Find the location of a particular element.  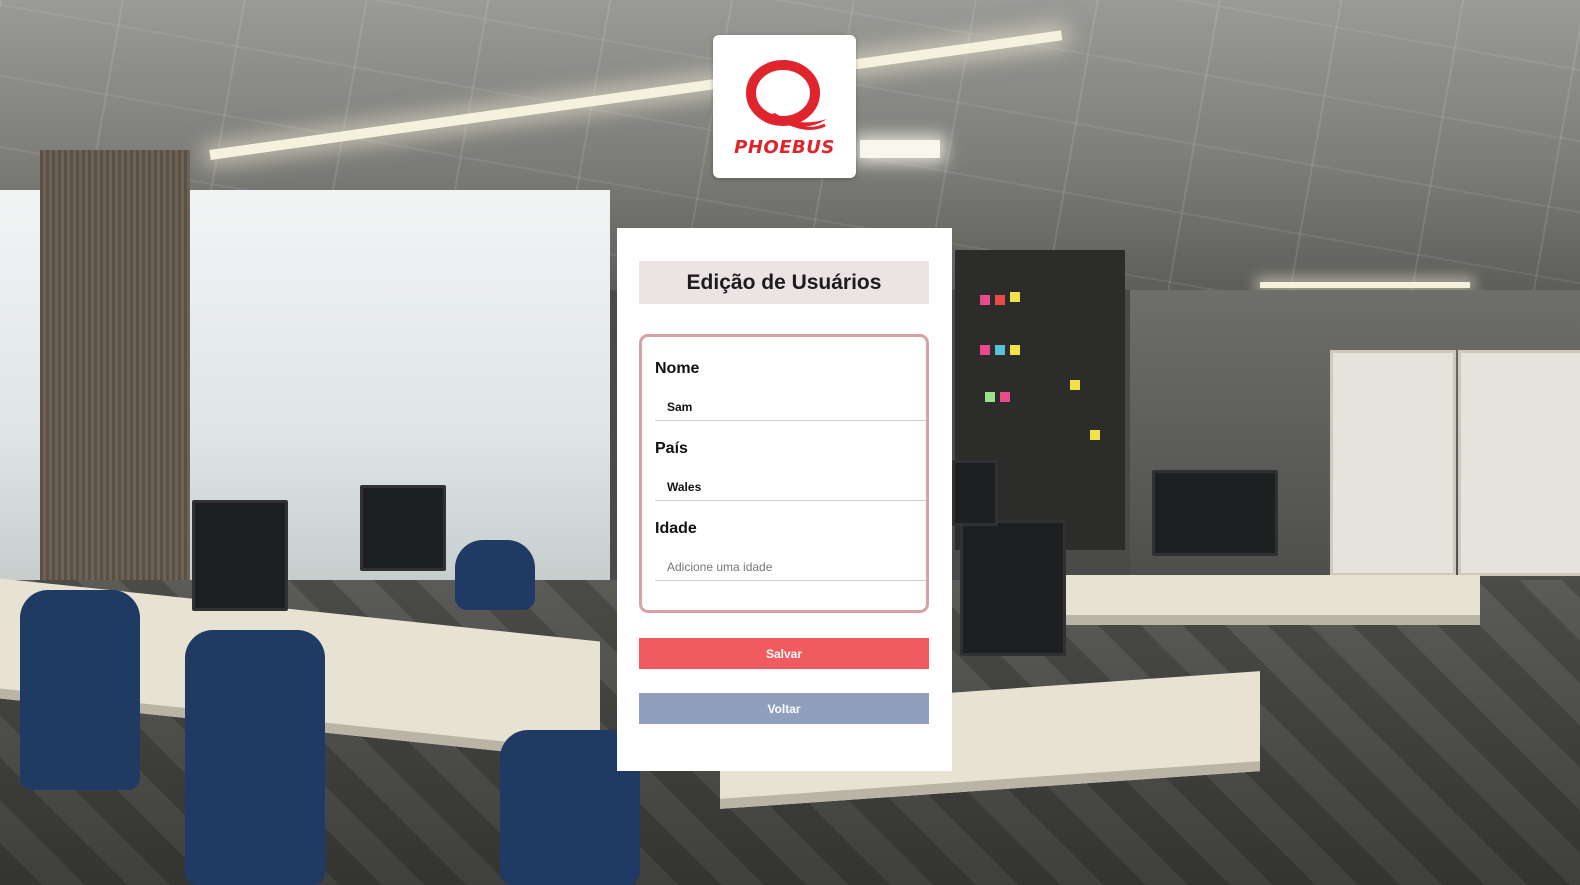

name-label: Nome is located at coordinates (677, 368).